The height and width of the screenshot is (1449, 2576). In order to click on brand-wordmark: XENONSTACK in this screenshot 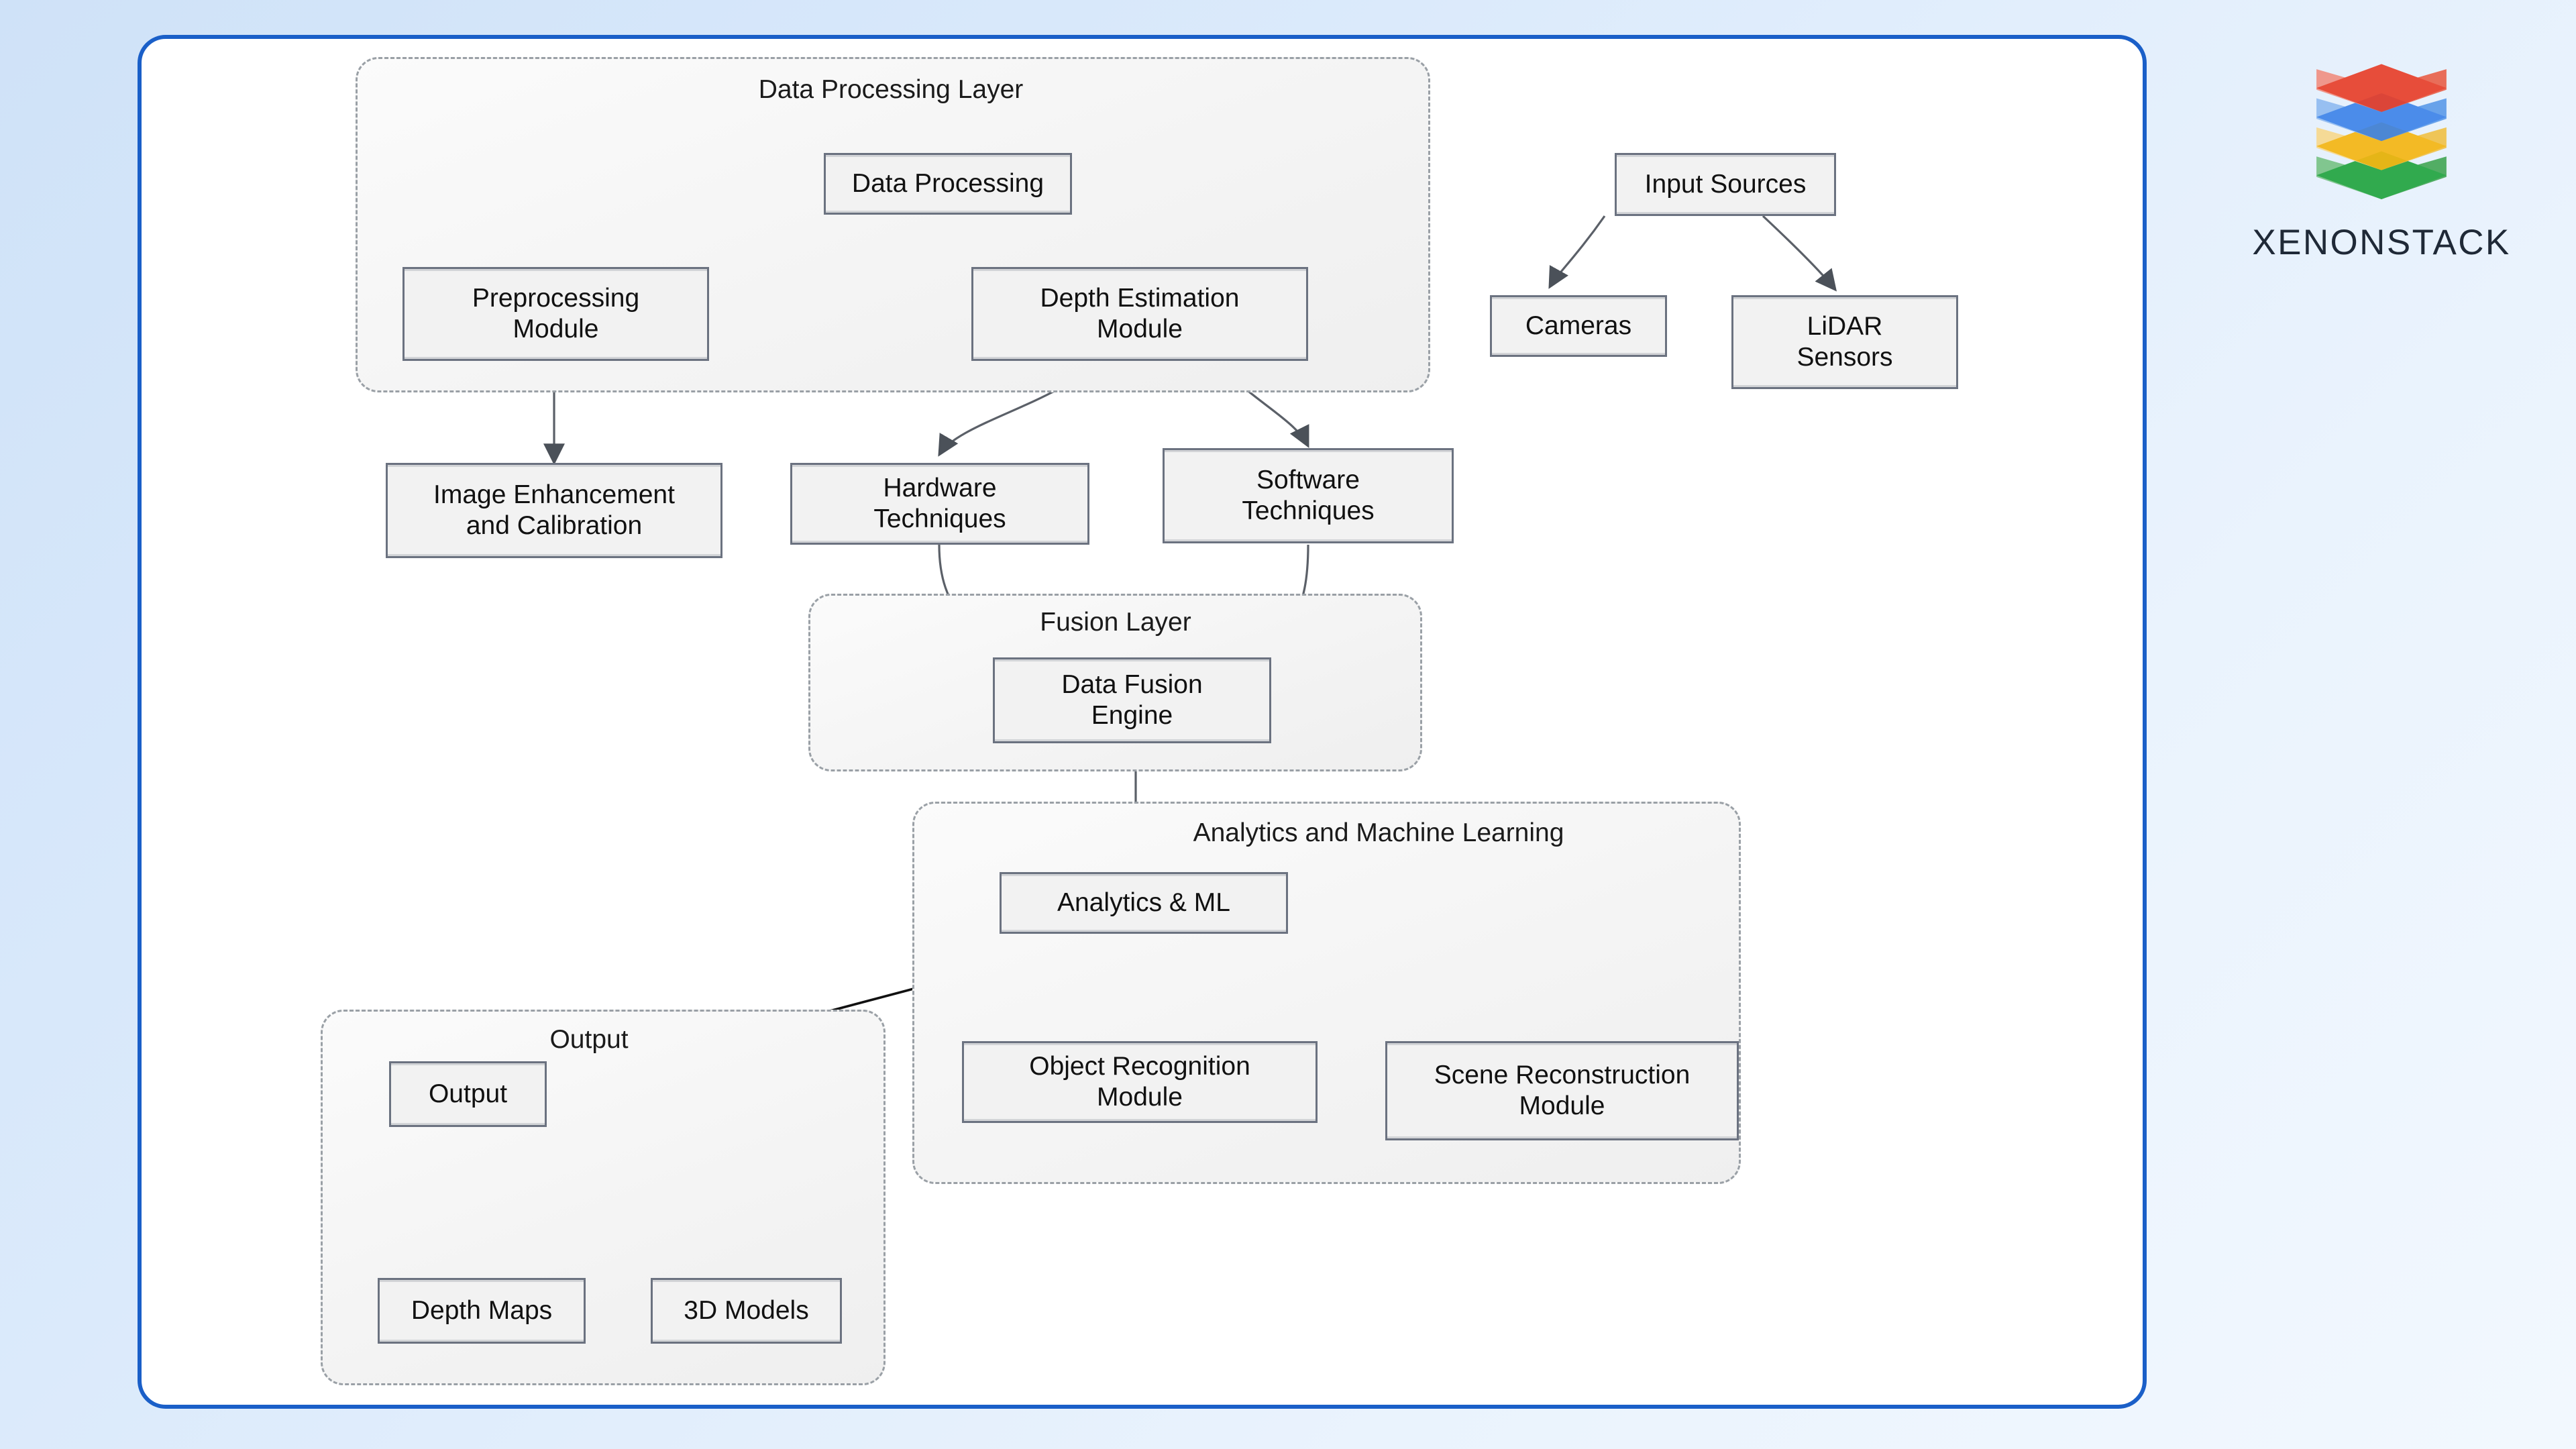, I will do `click(2381, 242)`.